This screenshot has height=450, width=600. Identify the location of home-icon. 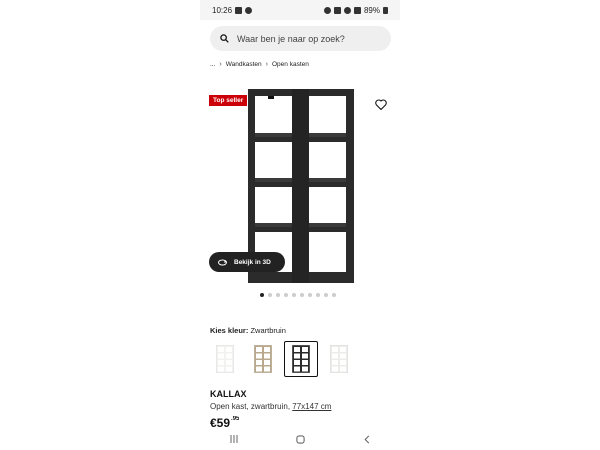
(301, 439).